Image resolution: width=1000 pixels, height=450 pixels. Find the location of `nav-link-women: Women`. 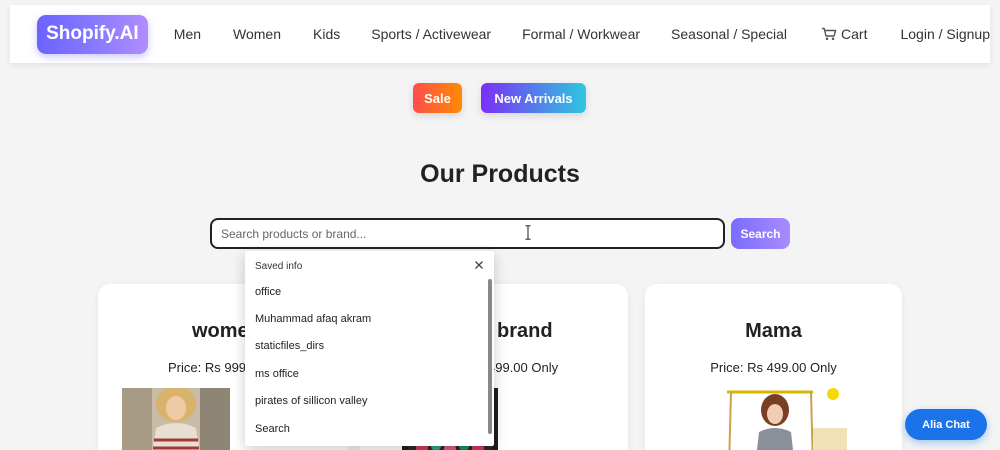

nav-link-women: Women is located at coordinates (257, 34).